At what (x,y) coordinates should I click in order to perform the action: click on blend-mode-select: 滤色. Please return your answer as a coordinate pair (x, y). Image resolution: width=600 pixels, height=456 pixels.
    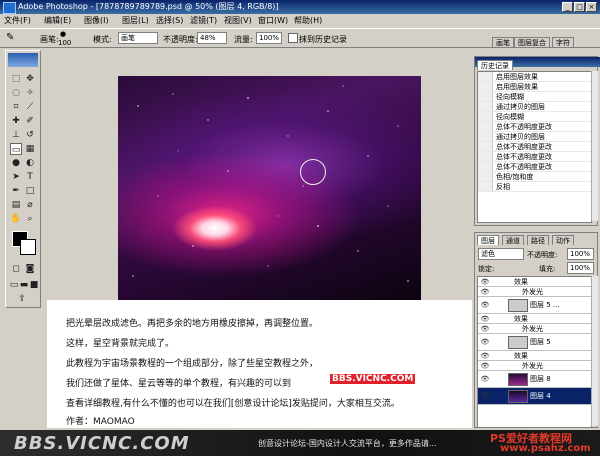
    Looking at the image, I should click on (501, 254).